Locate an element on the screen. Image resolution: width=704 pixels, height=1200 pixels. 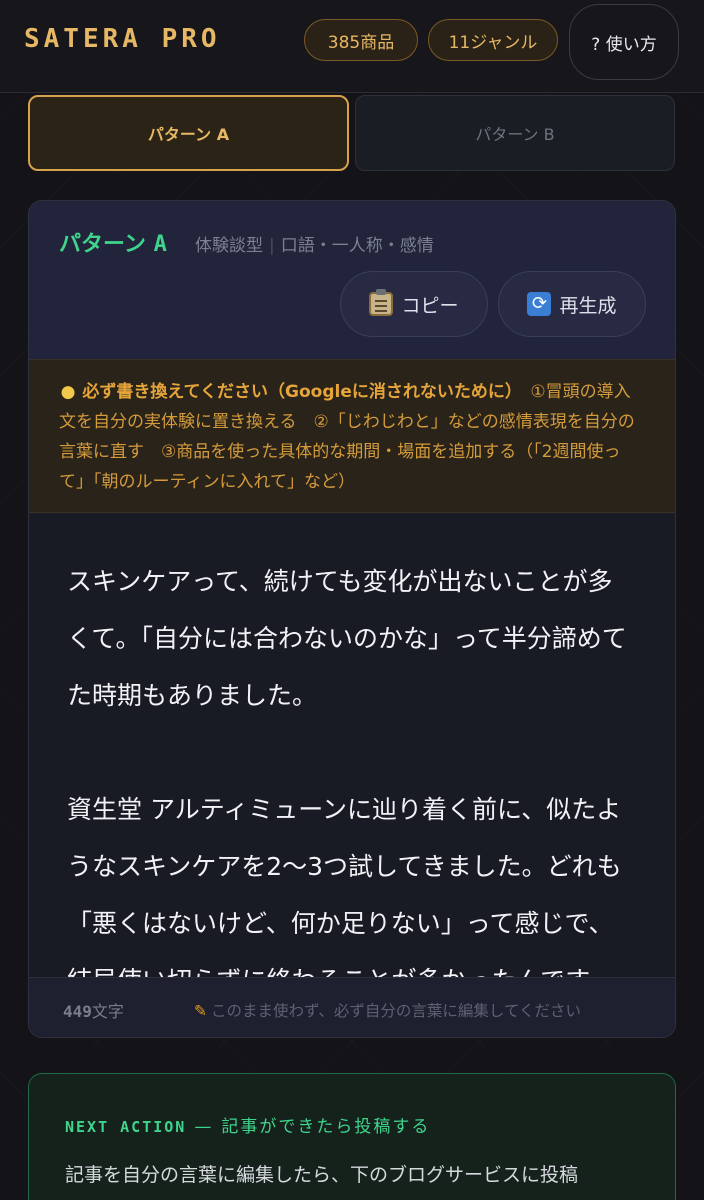
regenerate-button: ⟳ 再生成 is located at coordinates (572, 304).